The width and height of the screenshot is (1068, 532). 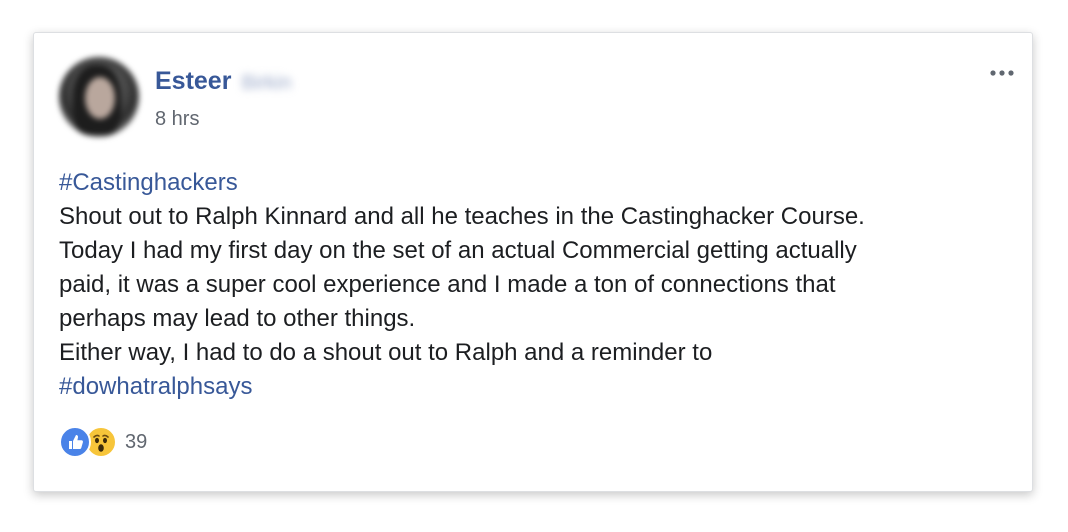 What do you see at coordinates (103, 442) in the screenshot?
I see `reactions-summary: 39` at bounding box center [103, 442].